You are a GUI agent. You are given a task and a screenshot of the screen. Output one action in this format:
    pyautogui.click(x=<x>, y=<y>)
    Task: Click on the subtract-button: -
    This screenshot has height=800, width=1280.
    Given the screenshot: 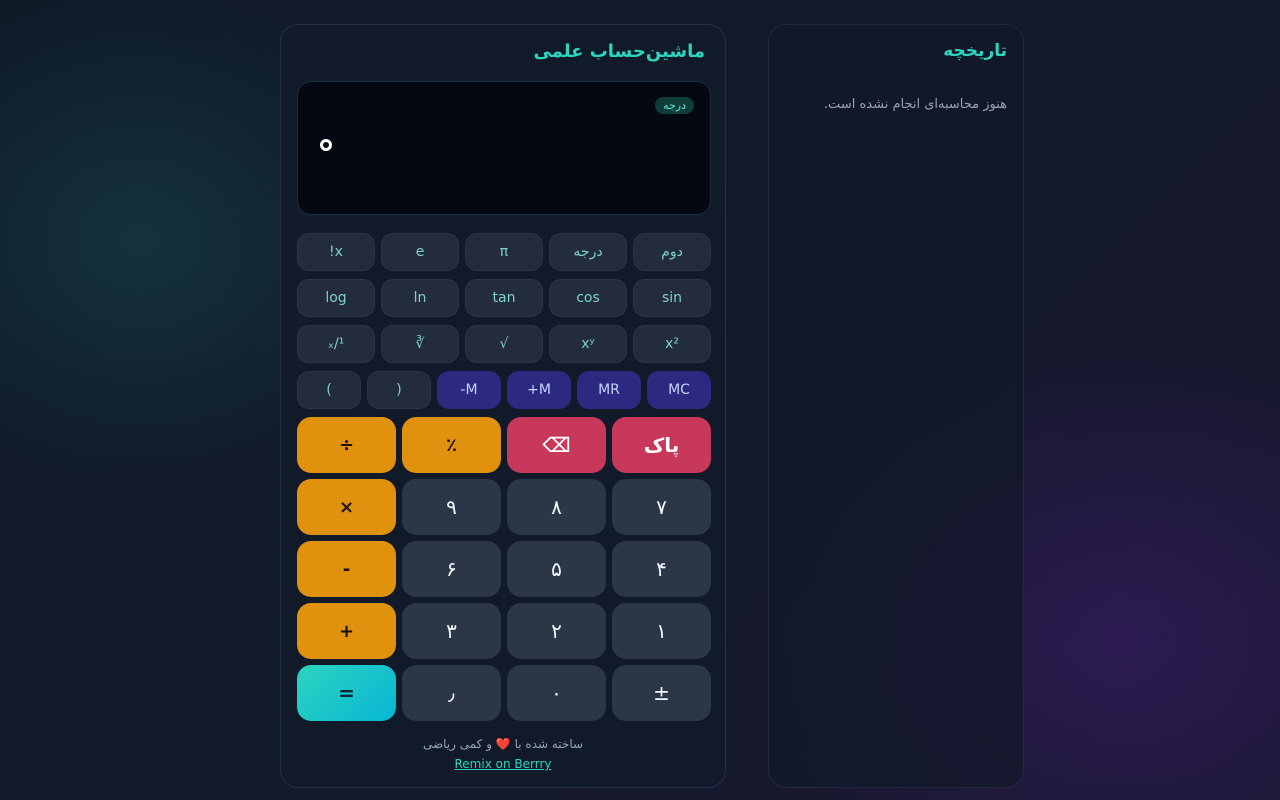 What is the action you would take?
    pyautogui.click(x=346, y=569)
    